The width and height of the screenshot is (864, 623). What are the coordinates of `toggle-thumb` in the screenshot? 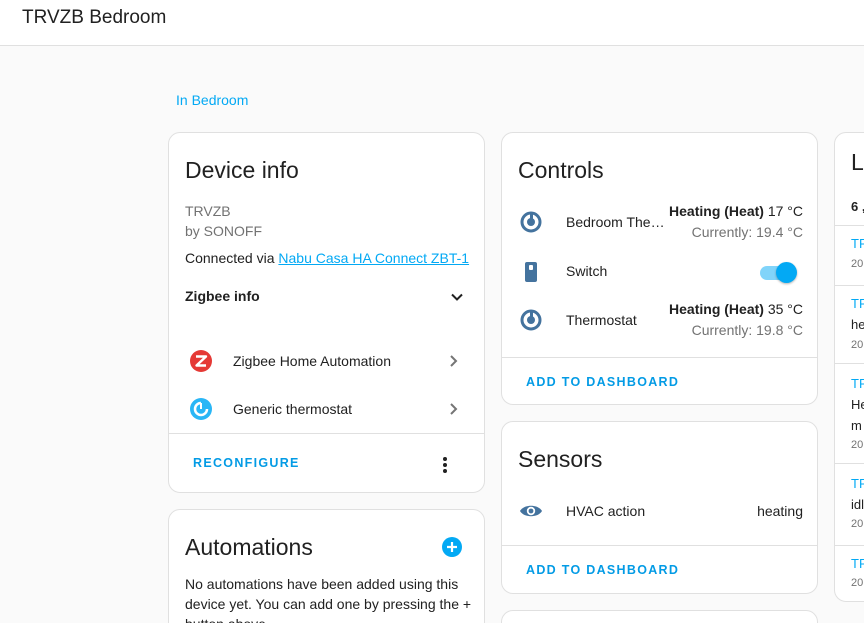 It's located at (786, 272).